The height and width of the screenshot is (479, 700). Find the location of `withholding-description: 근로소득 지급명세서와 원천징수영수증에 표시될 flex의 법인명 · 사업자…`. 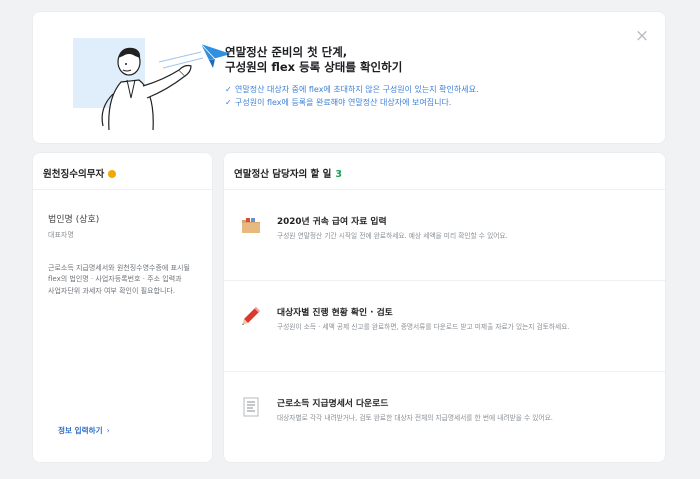

withholding-description: 근로소득 지급명세서와 원천징수영수증에 표시될 flex의 법인명 · 사업자… is located at coordinates (124, 280).